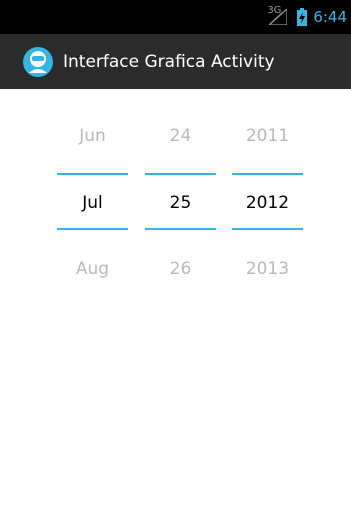 The width and height of the screenshot is (351, 531). Describe the element at coordinates (267, 136) in the screenshot. I see `year-prev: 2011` at that location.